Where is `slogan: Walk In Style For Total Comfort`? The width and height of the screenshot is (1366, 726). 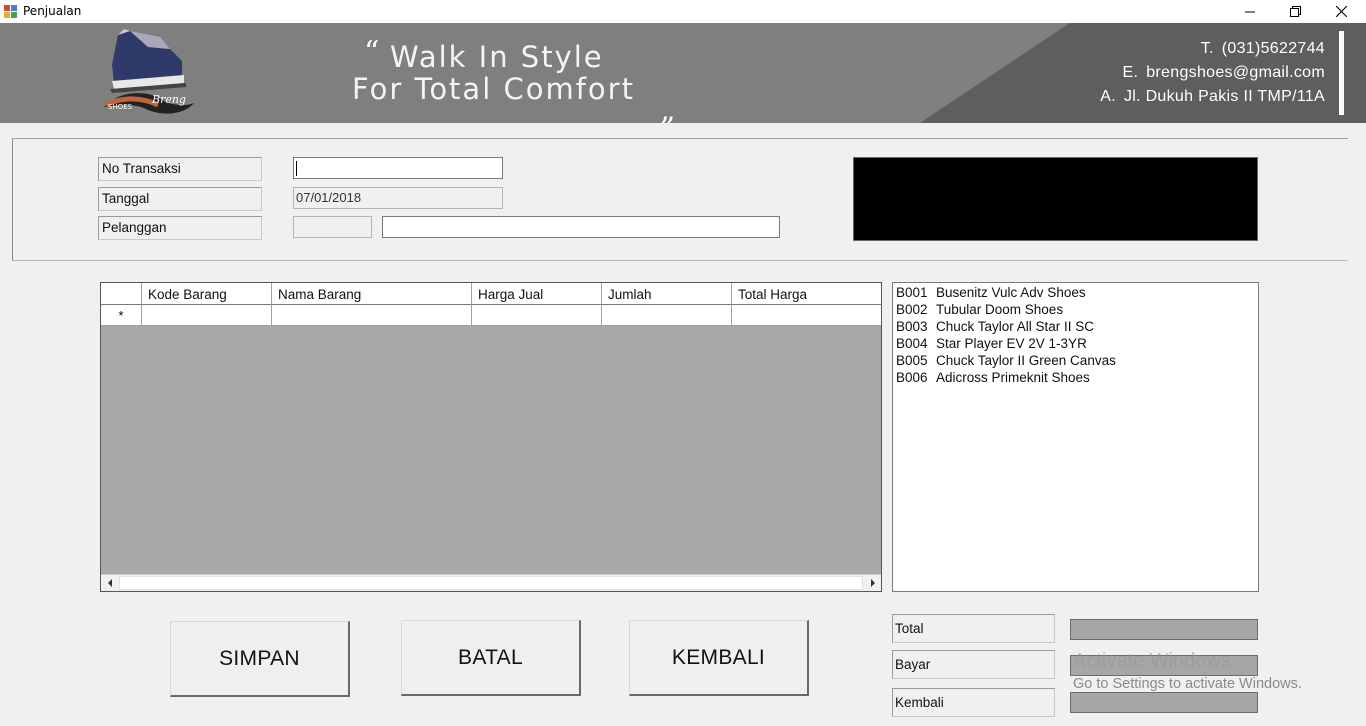
slogan: Walk In Style For Total Comfort is located at coordinates (515, 73).